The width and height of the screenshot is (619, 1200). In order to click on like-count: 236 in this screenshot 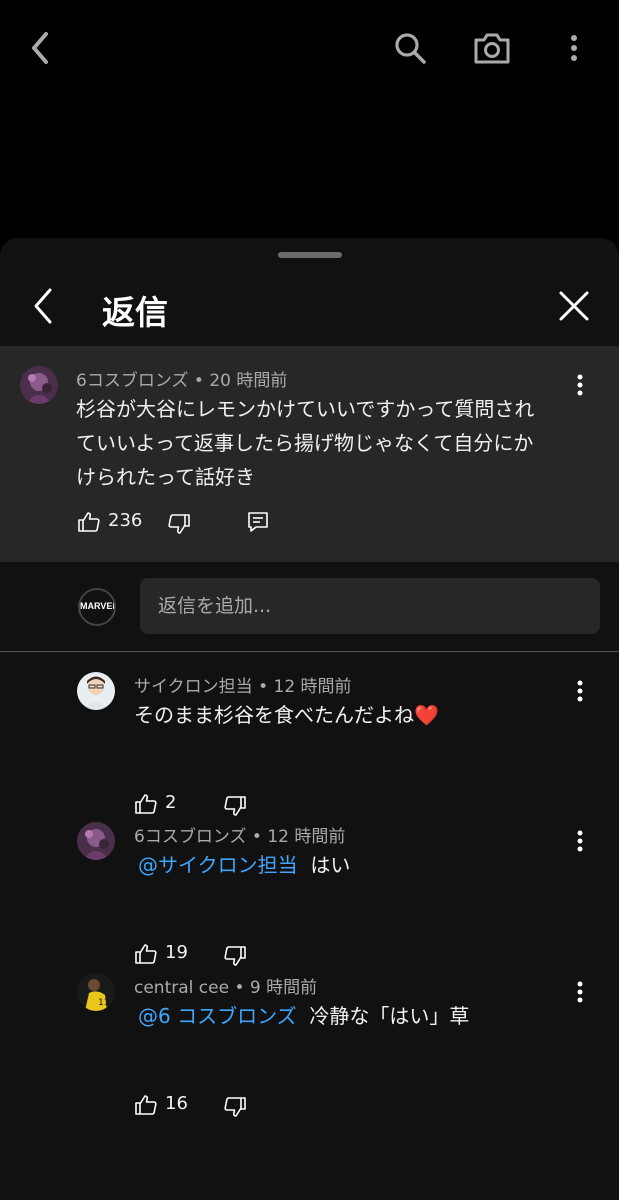, I will do `click(125, 520)`.